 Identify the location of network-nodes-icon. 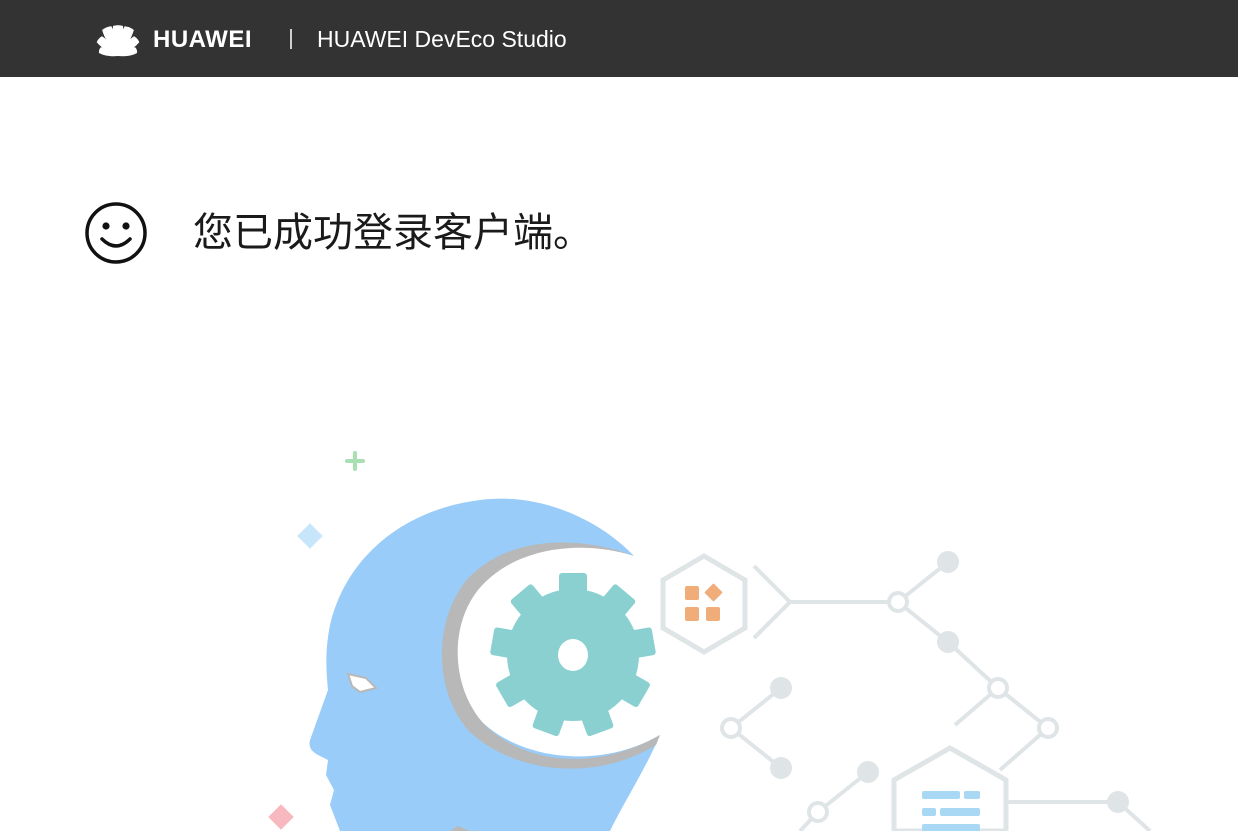
(940, 695).